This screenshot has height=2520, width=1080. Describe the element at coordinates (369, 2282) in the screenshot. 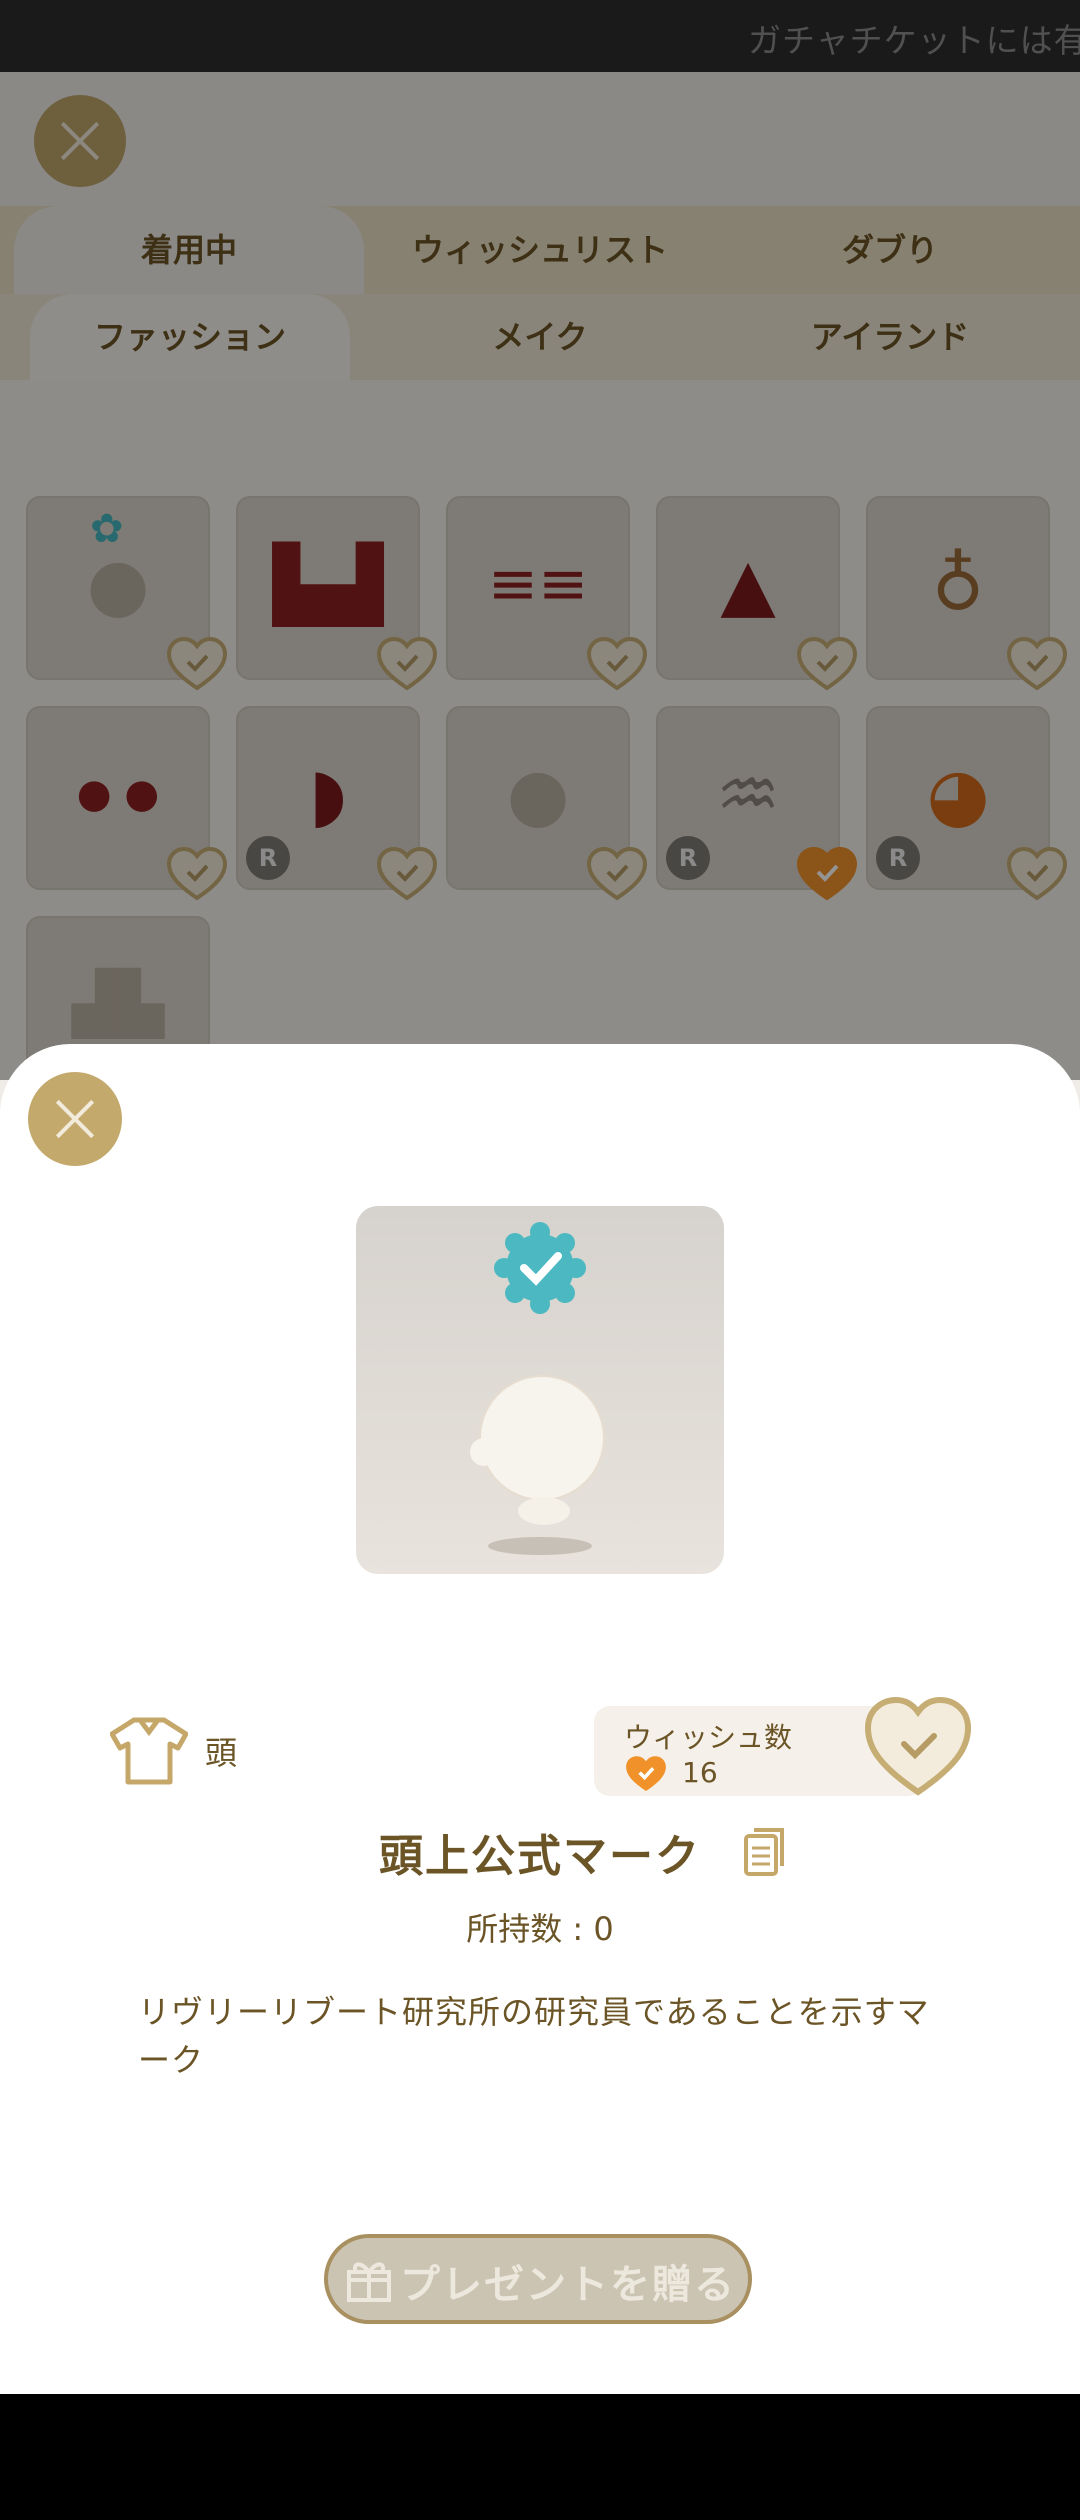

I see `gift-icon` at that location.